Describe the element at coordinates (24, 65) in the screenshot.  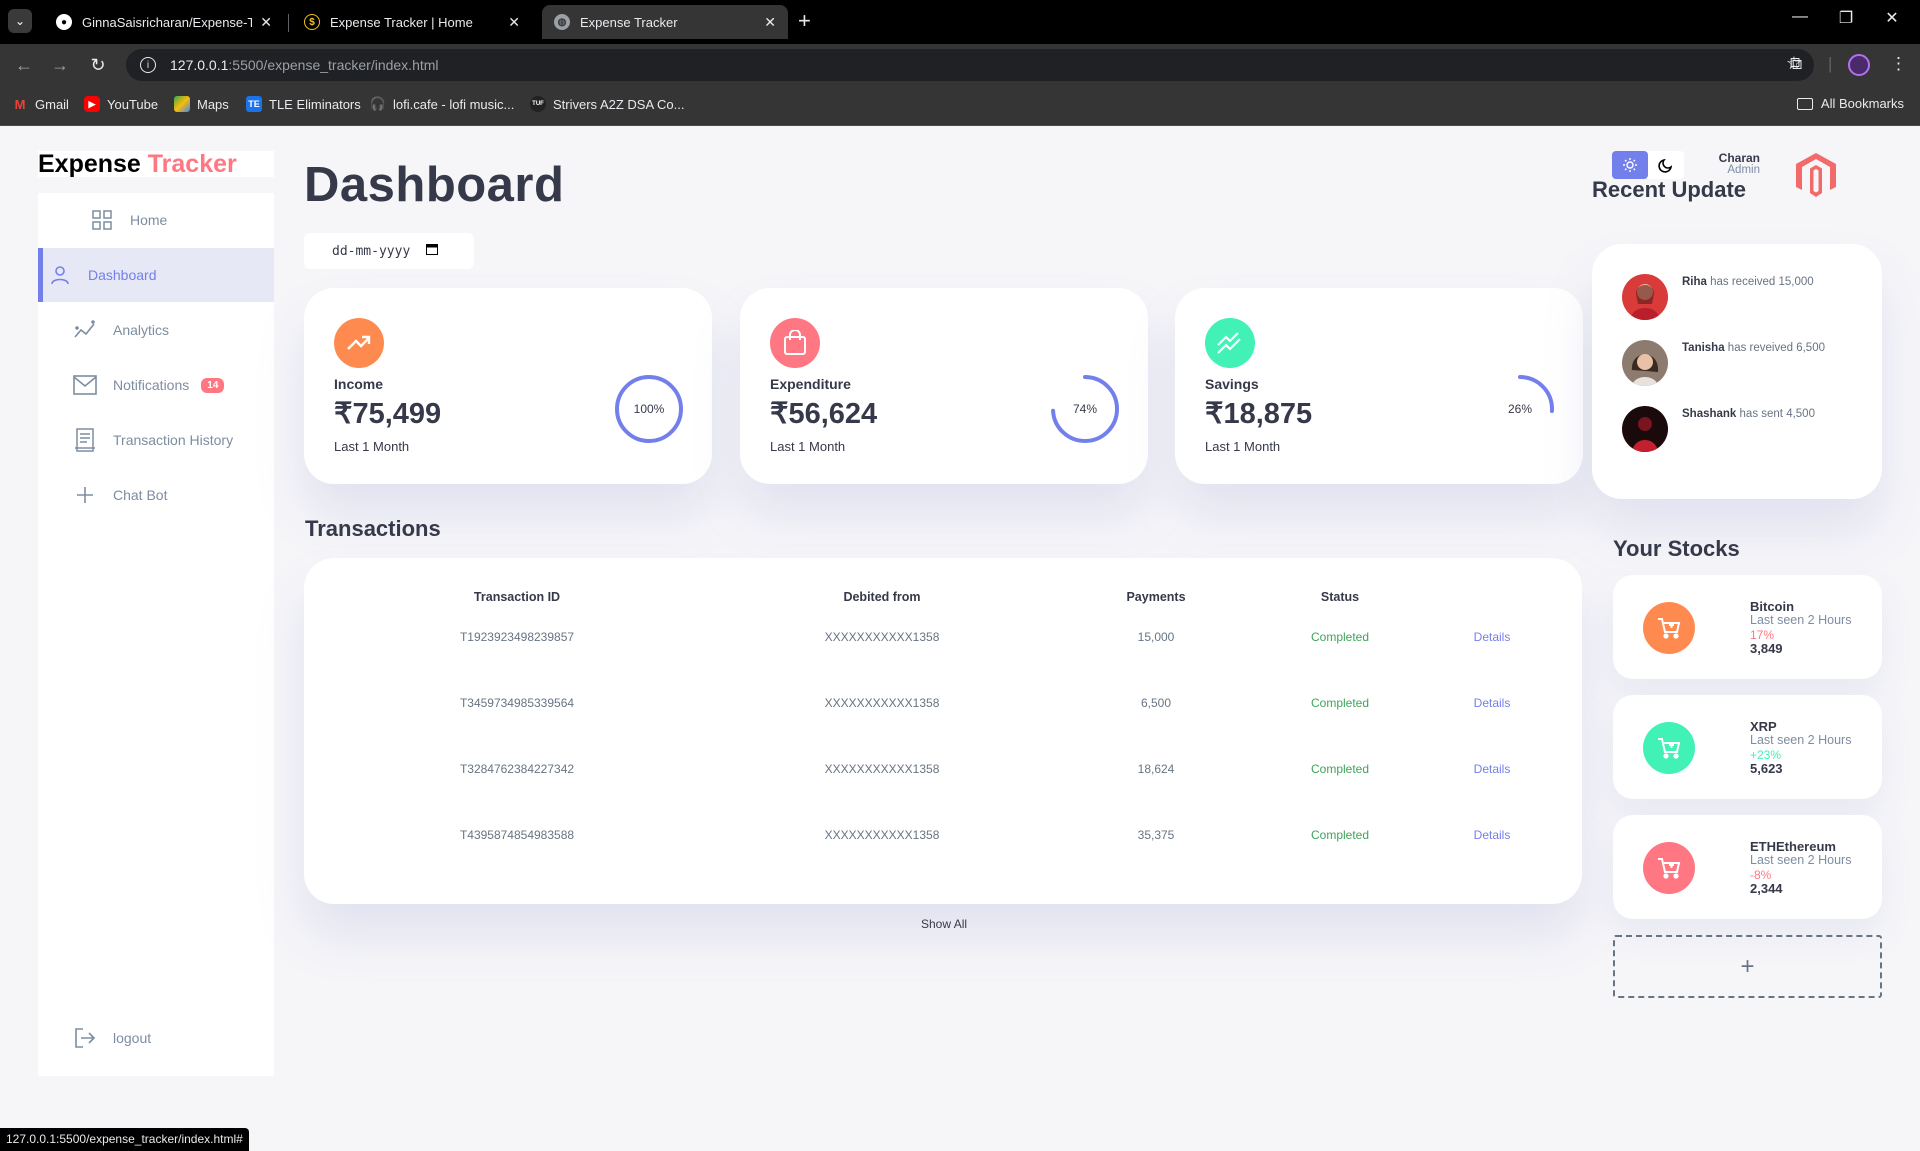
I see `back-icon: ←` at that location.